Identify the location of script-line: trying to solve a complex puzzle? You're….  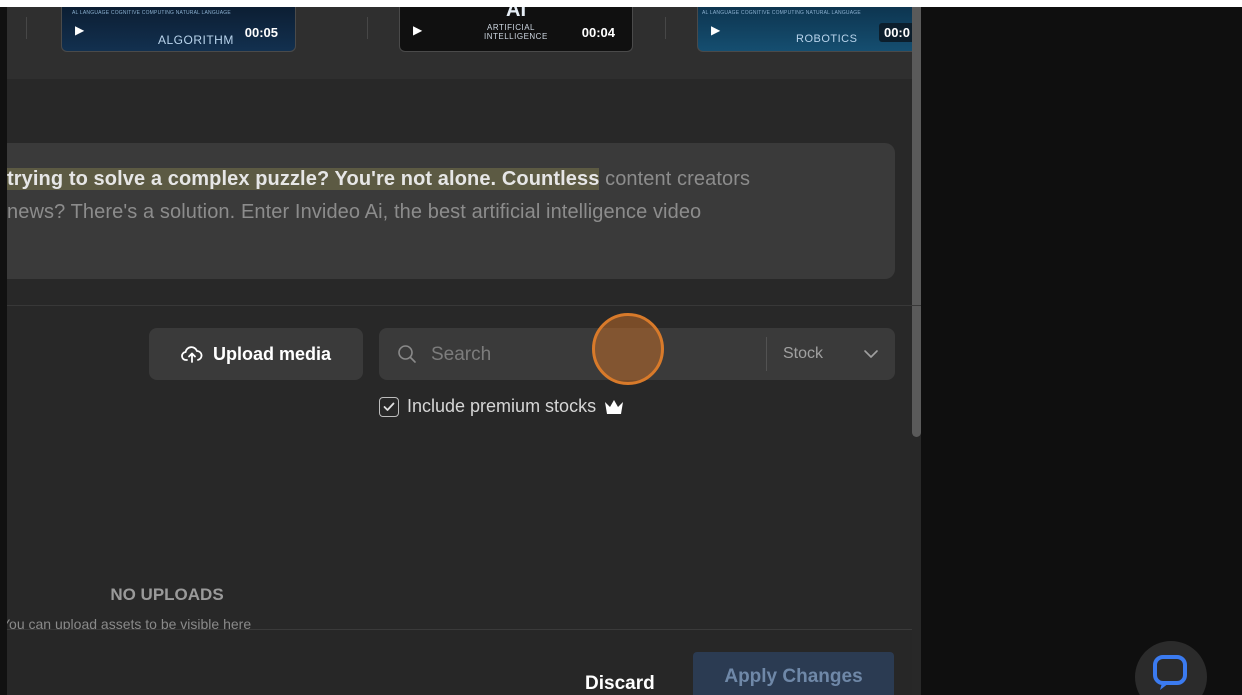
(378, 179).